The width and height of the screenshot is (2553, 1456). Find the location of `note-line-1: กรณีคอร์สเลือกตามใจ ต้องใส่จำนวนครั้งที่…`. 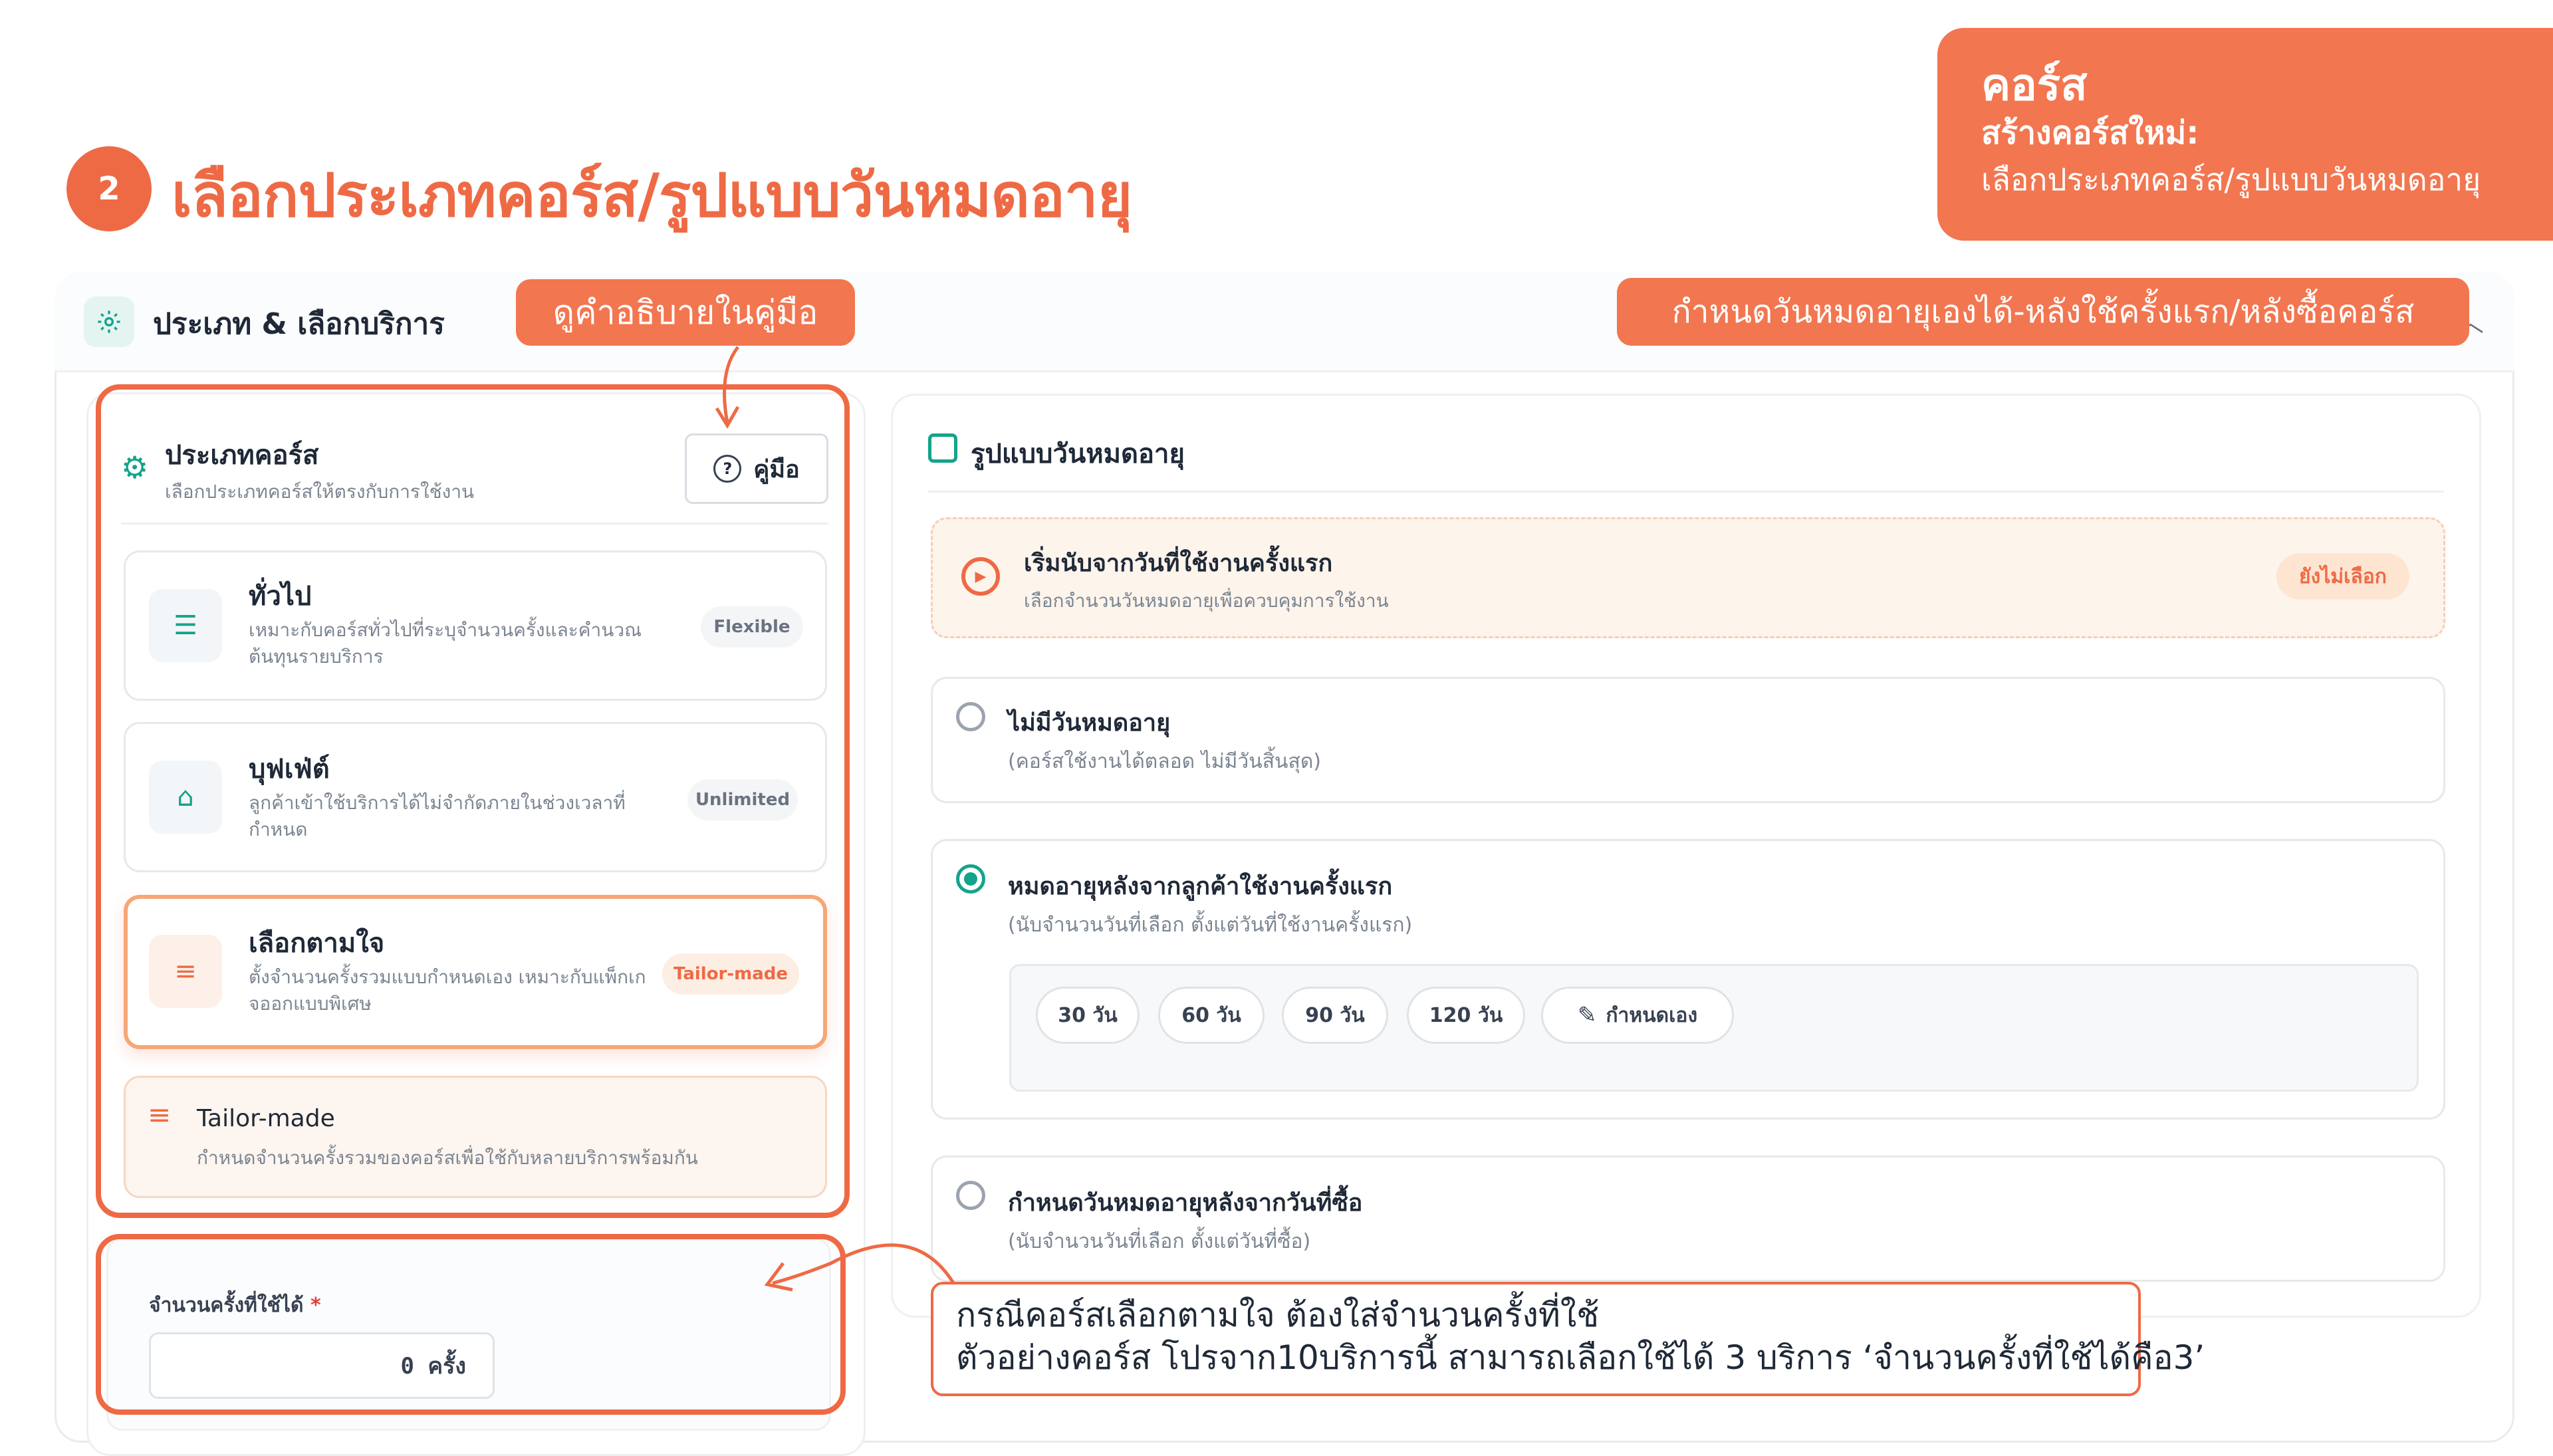

note-line-1: กรณีคอร์สเลือกตามใจ ต้องใส่จำนวนครั้งที่… is located at coordinates (1278, 1315).